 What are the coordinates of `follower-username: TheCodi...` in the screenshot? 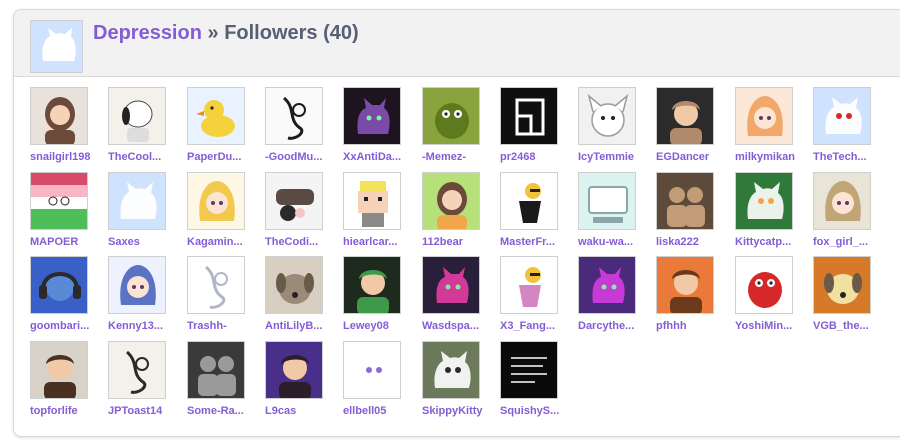 It's located at (302, 242).